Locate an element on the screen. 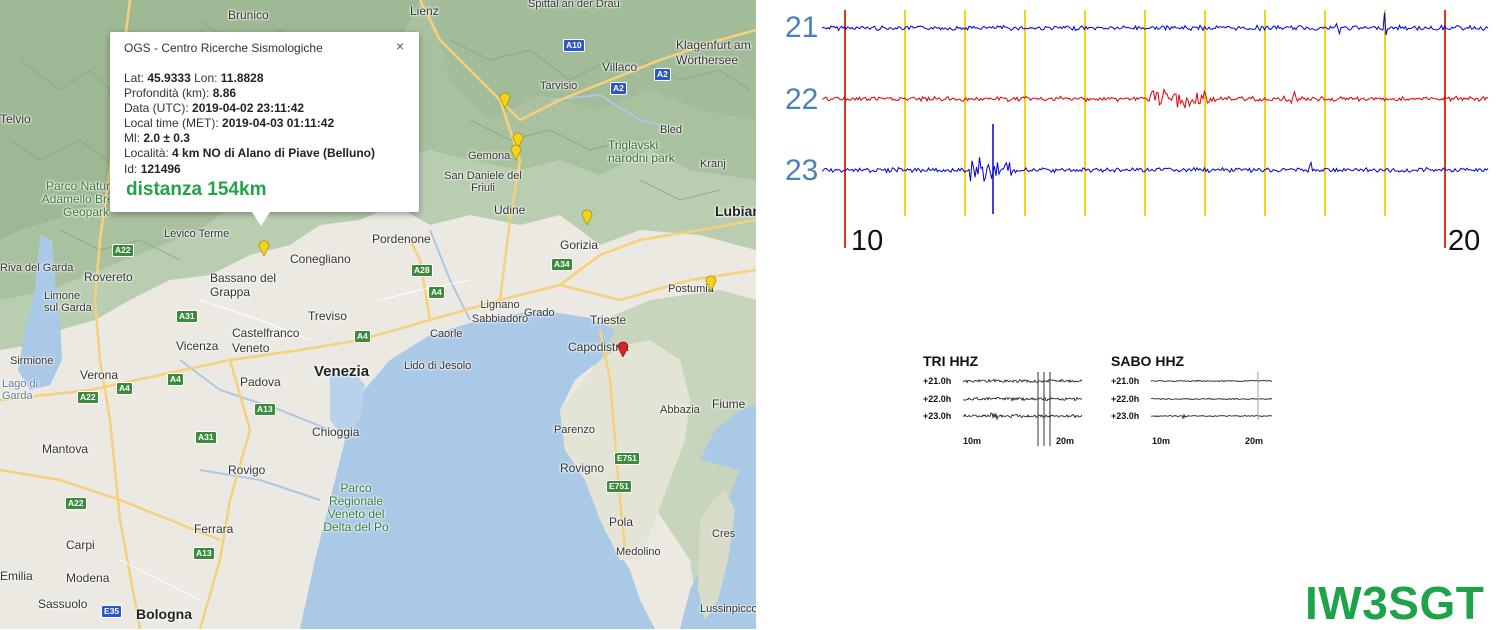 The width and height of the screenshot is (1500, 630). place-label: San Daniele del Friuli is located at coordinates (483, 182).